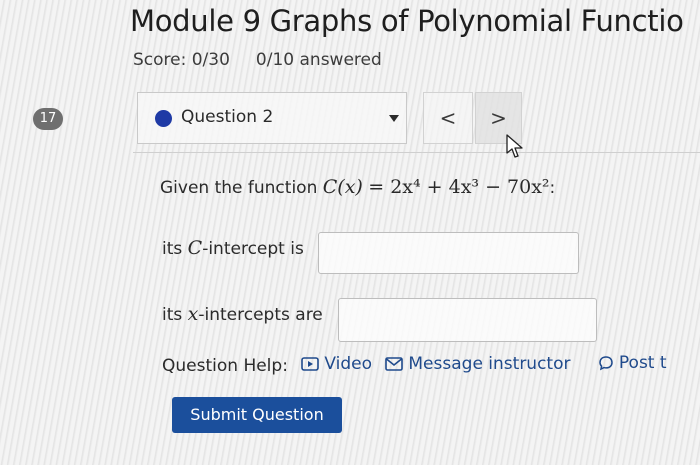 This screenshot has height=465, width=700. Describe the element at coordinates (227, 117) in the screenshot. I see `question-select-label: Question 2` at that location.